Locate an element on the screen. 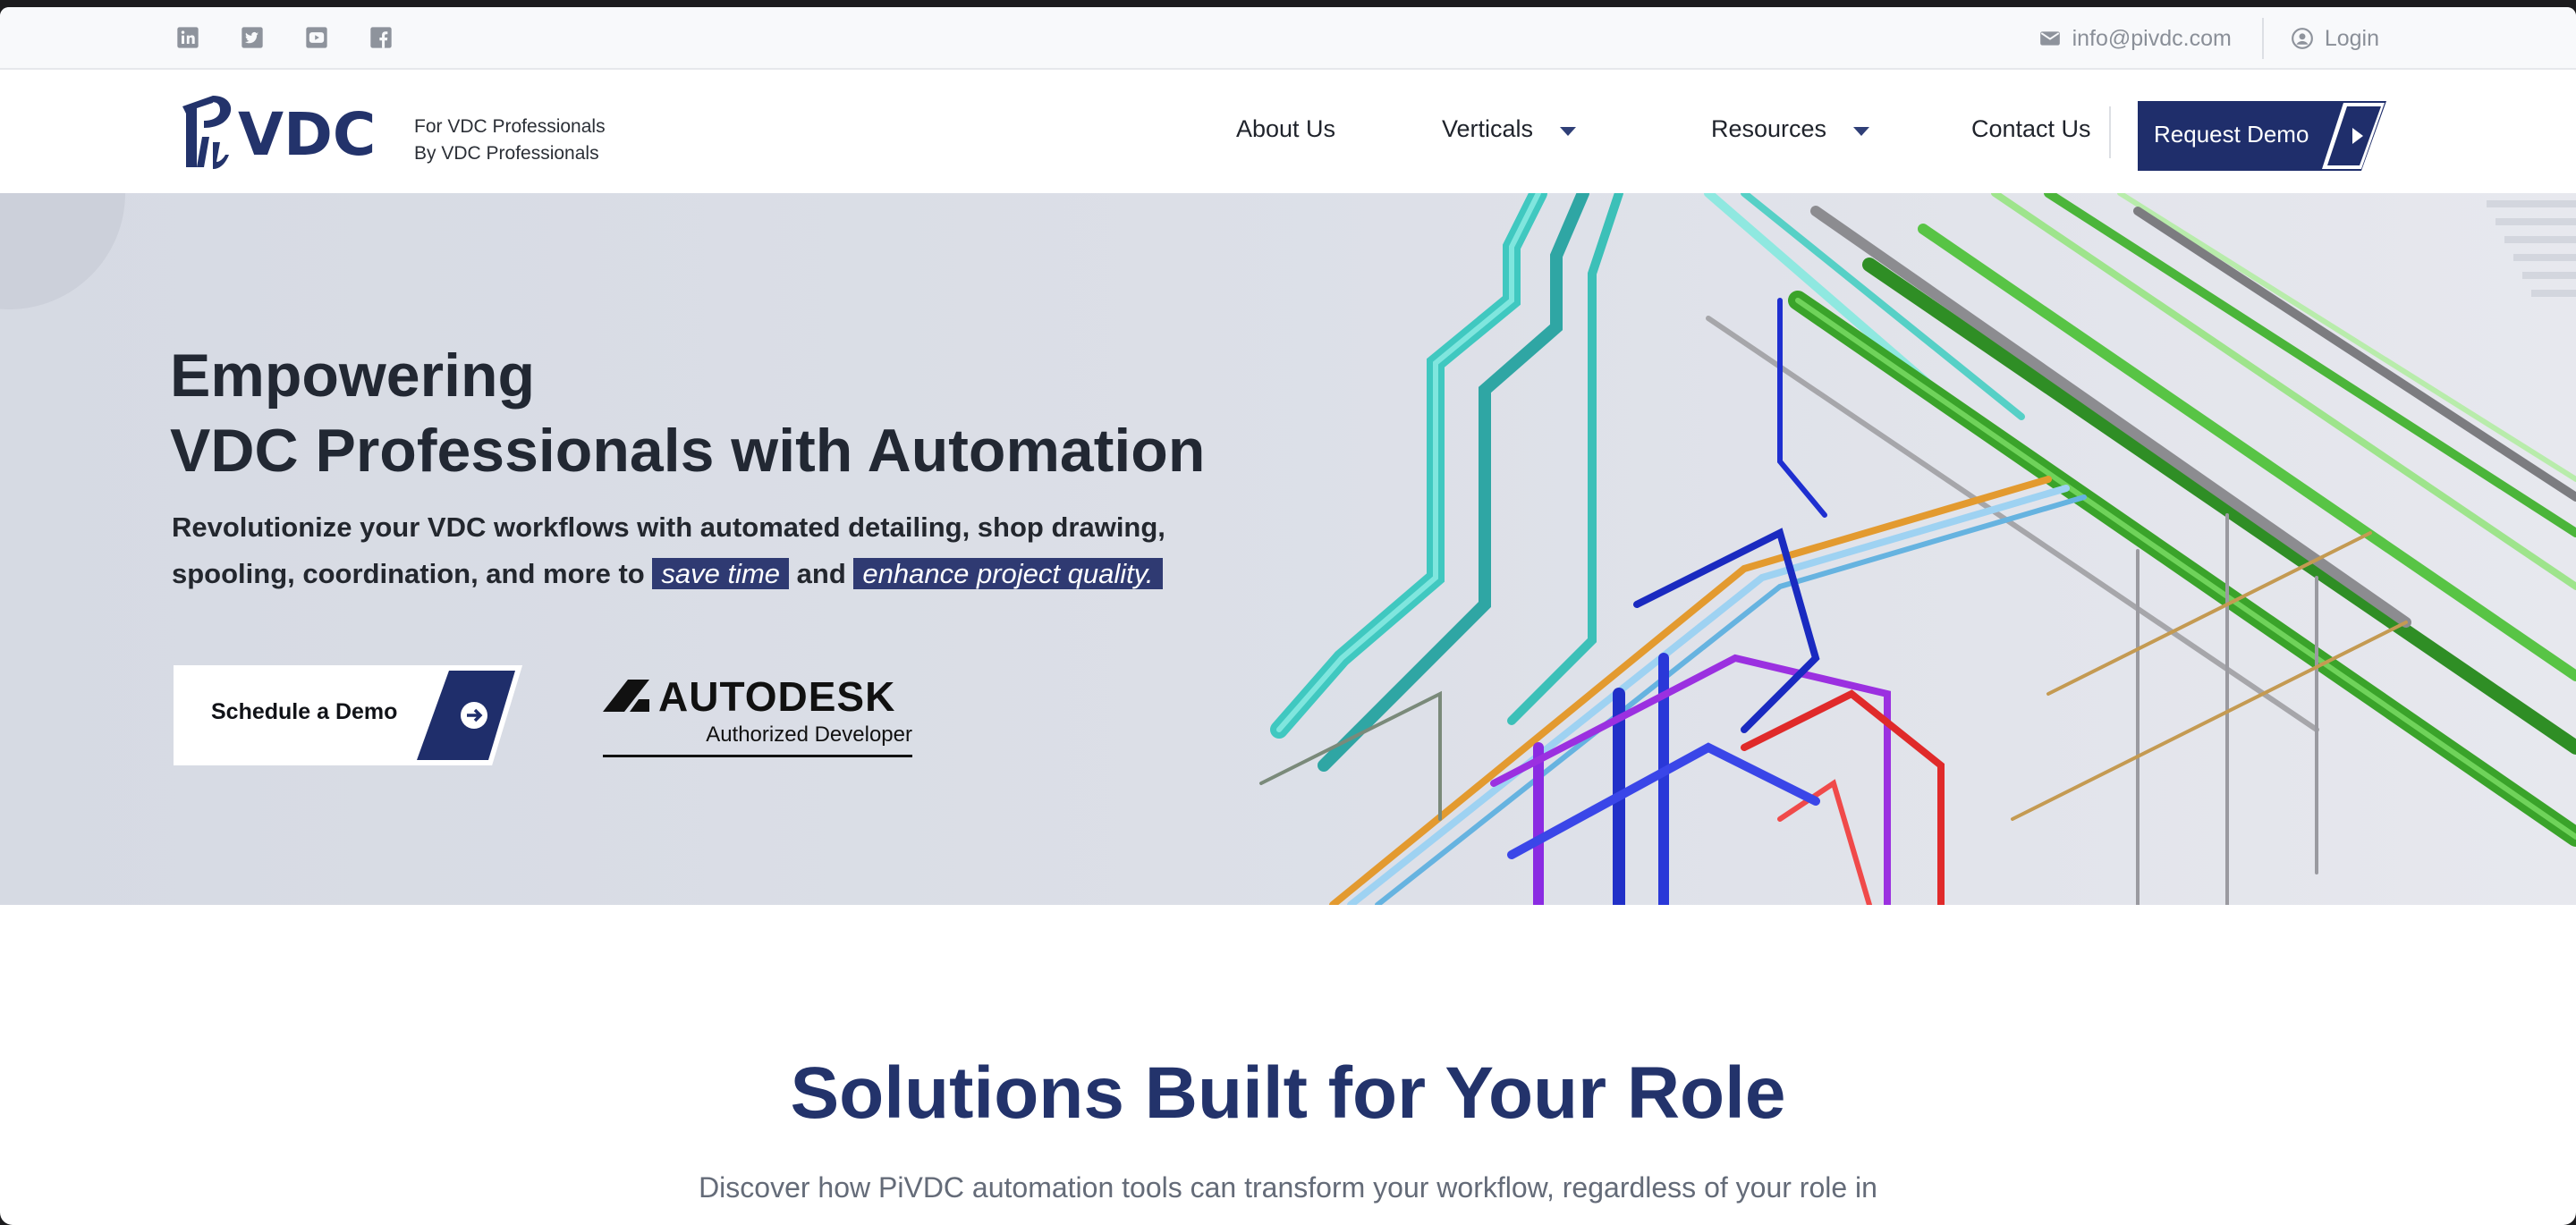 The height and width of the screenshot is (1225, 2576). youtube-icon is located at coordinates (316, 37).